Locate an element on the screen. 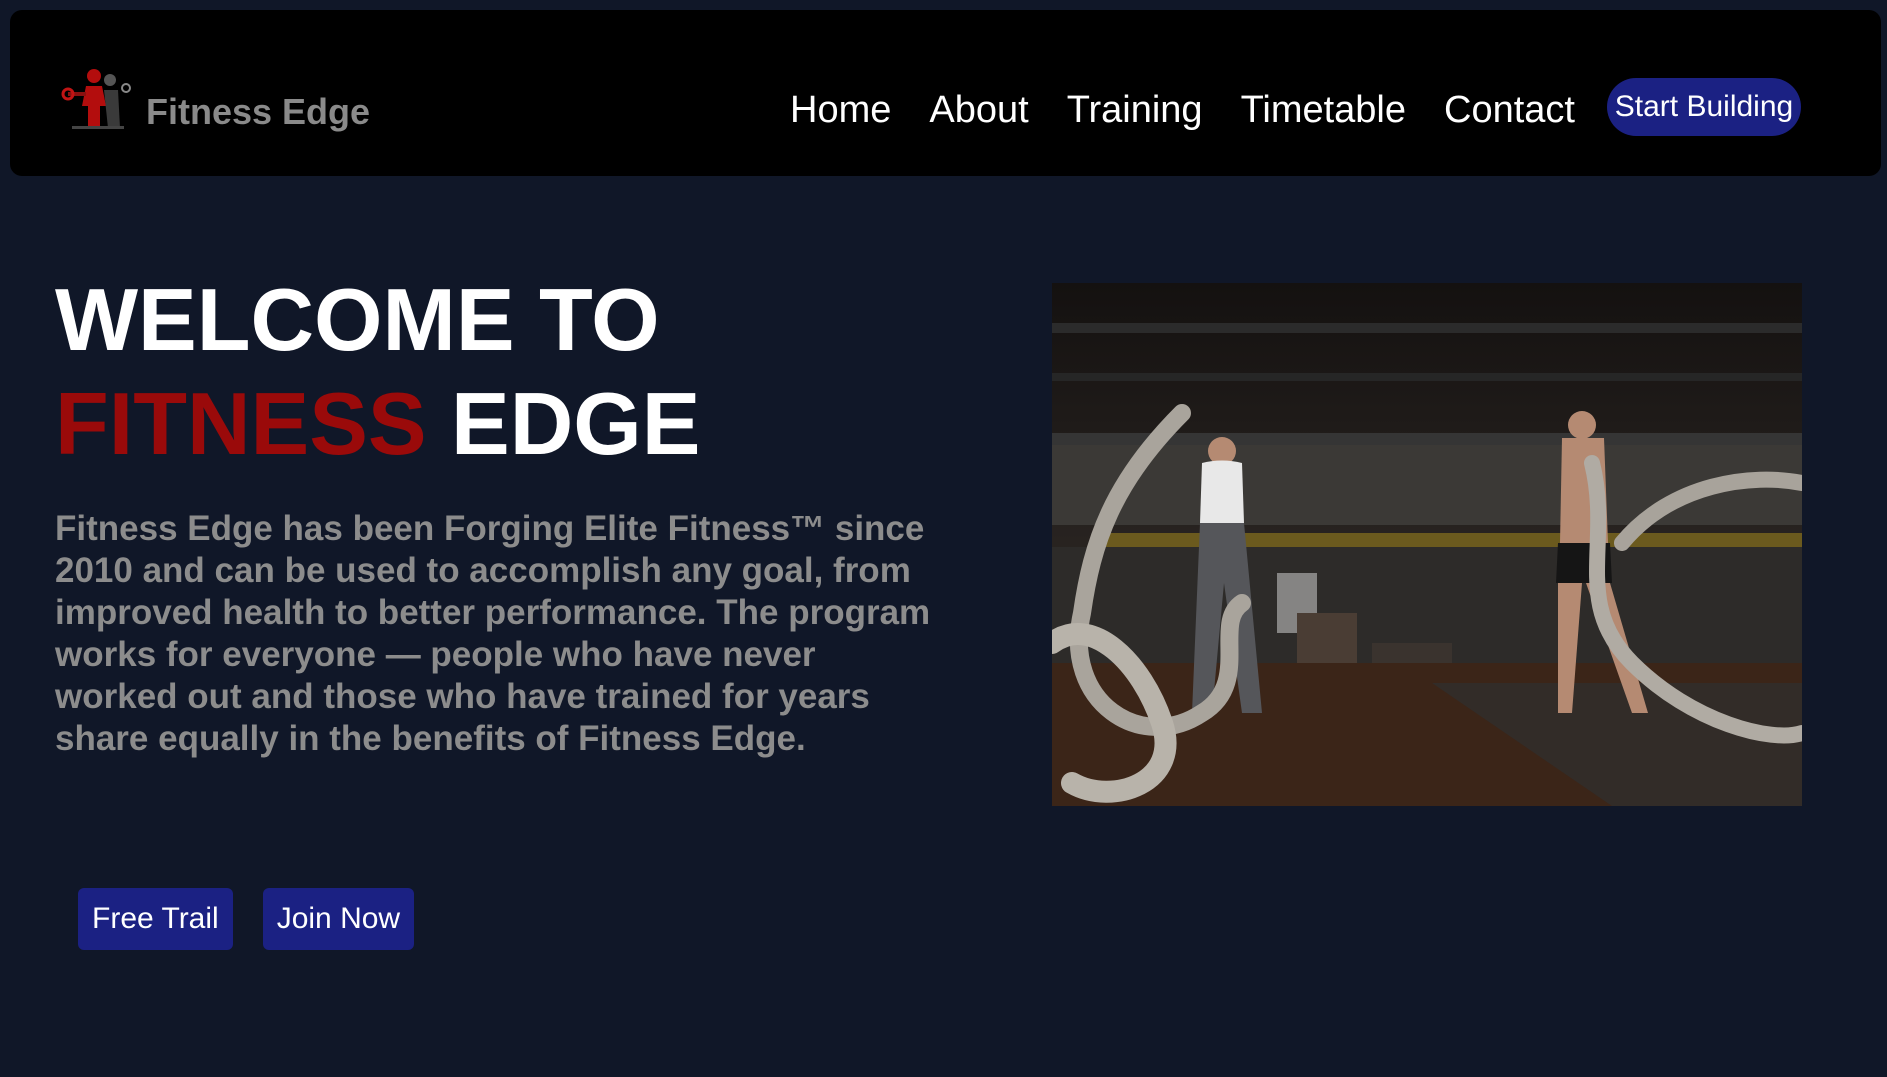  hero-buttons: Free Trail Join Now is located at coordinates (261, 919).